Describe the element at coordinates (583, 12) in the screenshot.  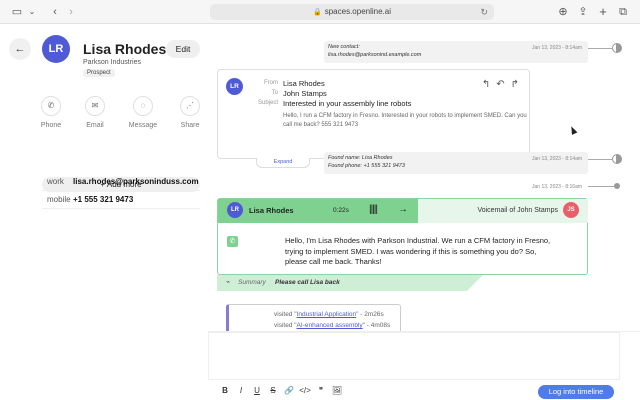
I see `share-icon: ⇪` at that location.